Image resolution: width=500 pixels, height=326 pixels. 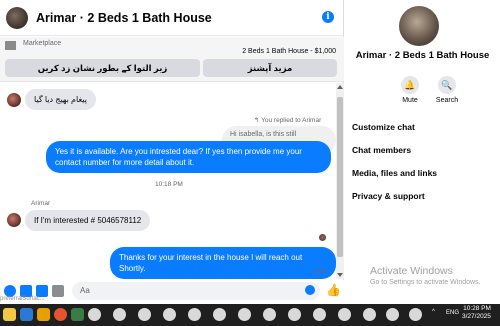 I want to click on tray-chevron-icon: ^, so click(x=433, y=312).